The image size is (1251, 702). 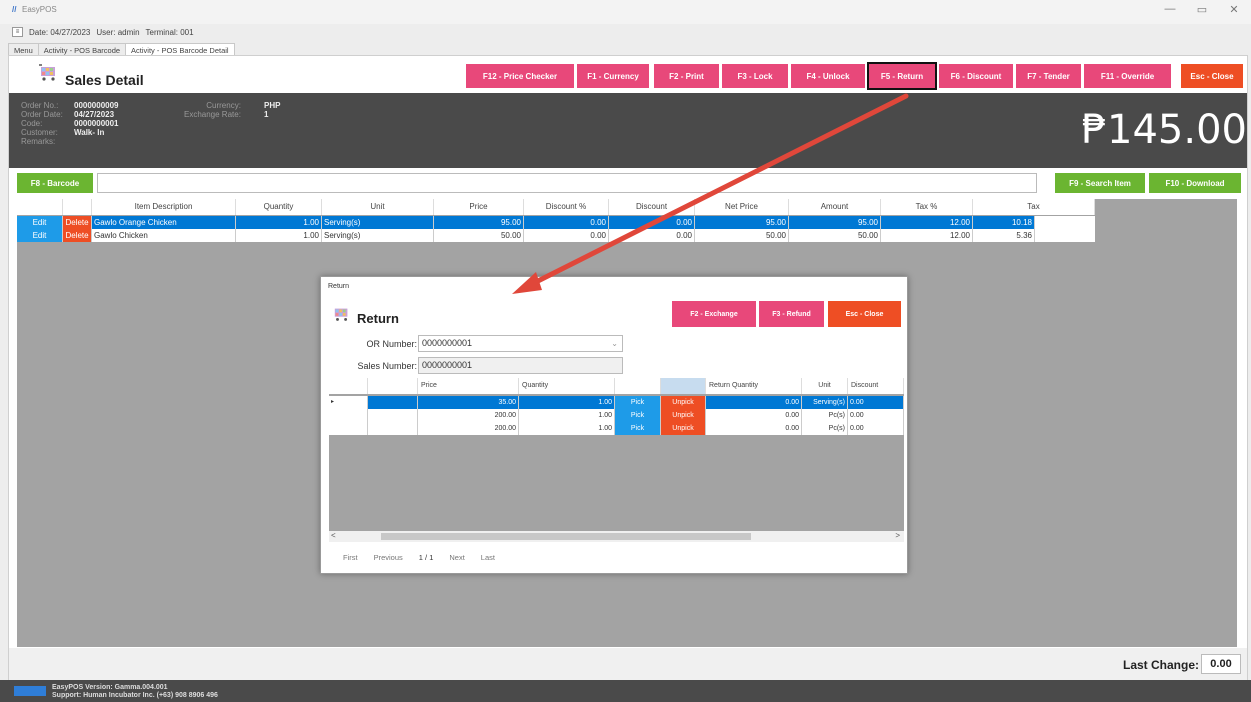 What do you see at coordinates (1048, 76) in the screenshot?
I see `tender-button: F7 - Tender` at bounding box center [1048, 76].